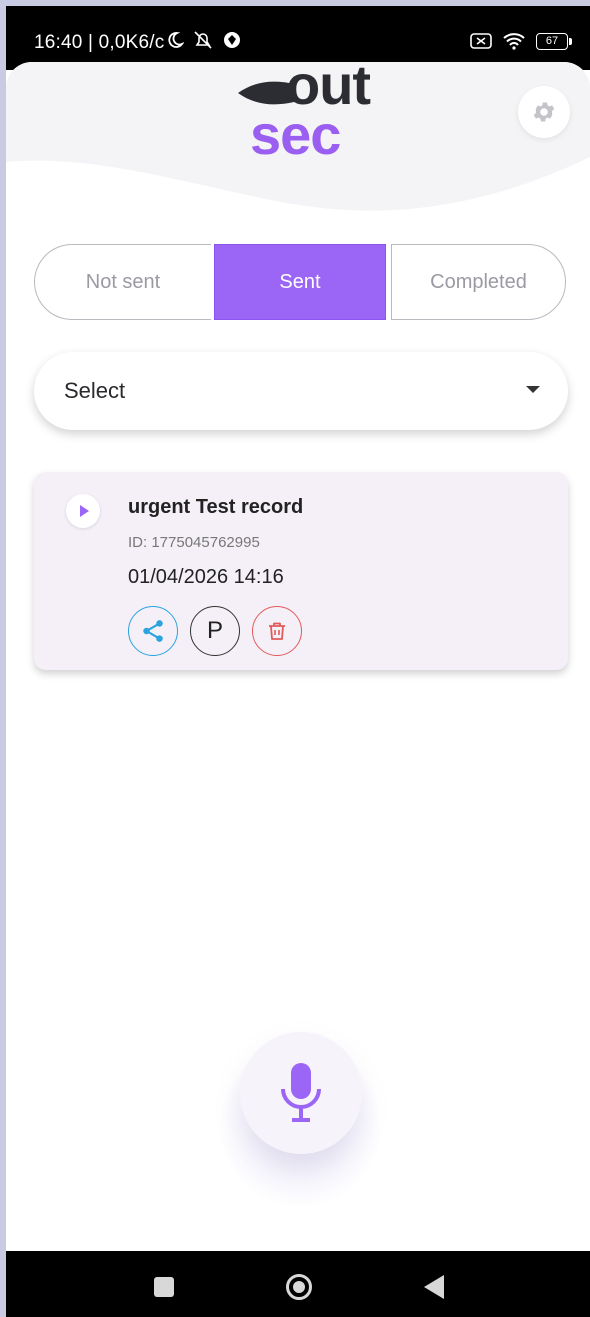  What do you see at coordinates (206, 577) in the screenshot?
I see `record-date: 01/04/2026 14:16` at bounding box center [206, 577].